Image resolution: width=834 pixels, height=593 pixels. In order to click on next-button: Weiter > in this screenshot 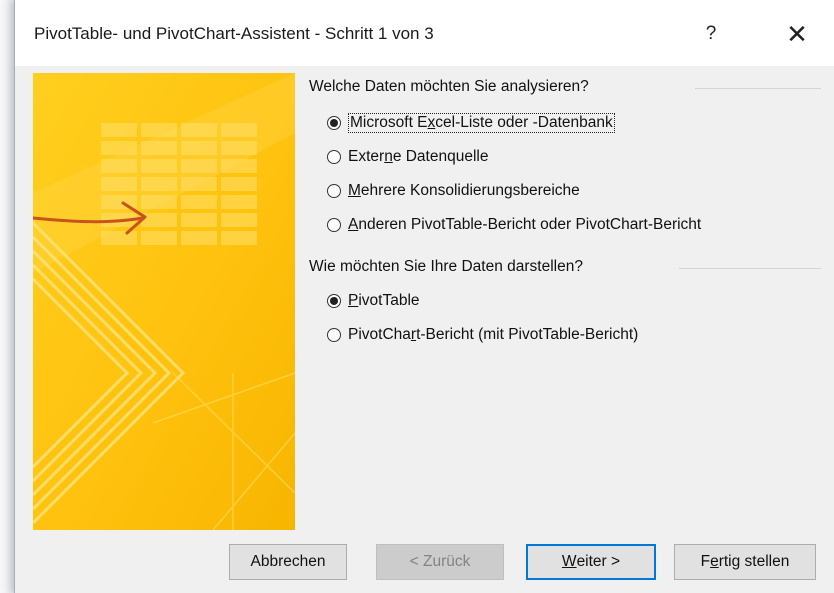, I will do `click(591, 562)`.